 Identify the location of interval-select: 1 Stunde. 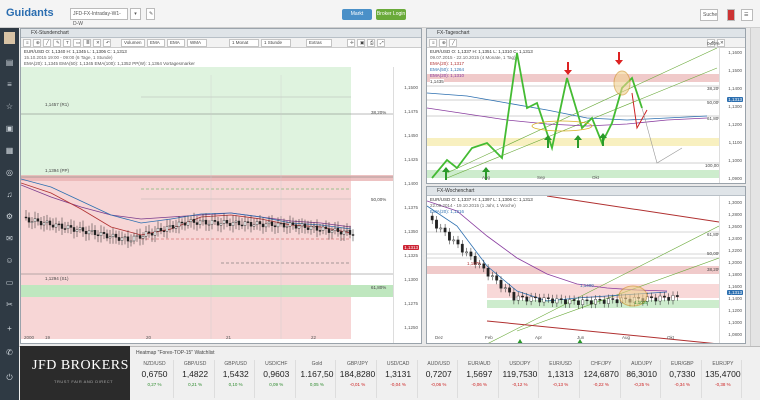
(276, 43).